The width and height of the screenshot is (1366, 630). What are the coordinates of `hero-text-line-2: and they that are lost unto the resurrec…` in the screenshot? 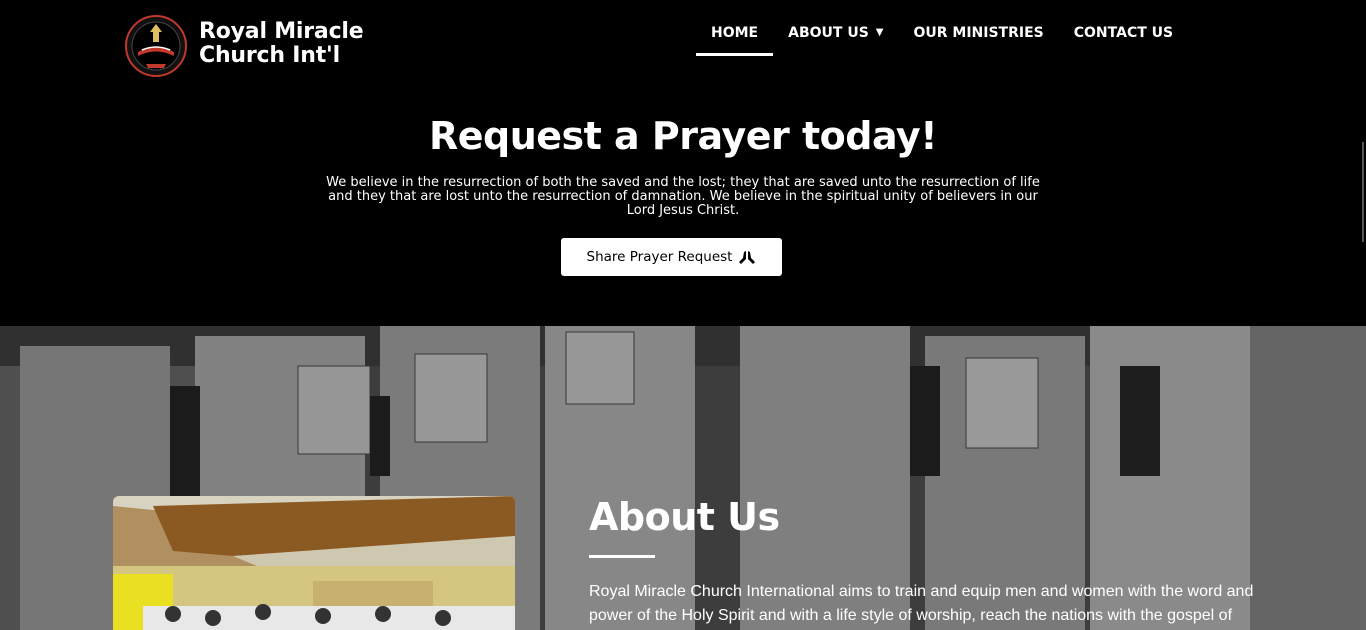 It's located at (683, 196).